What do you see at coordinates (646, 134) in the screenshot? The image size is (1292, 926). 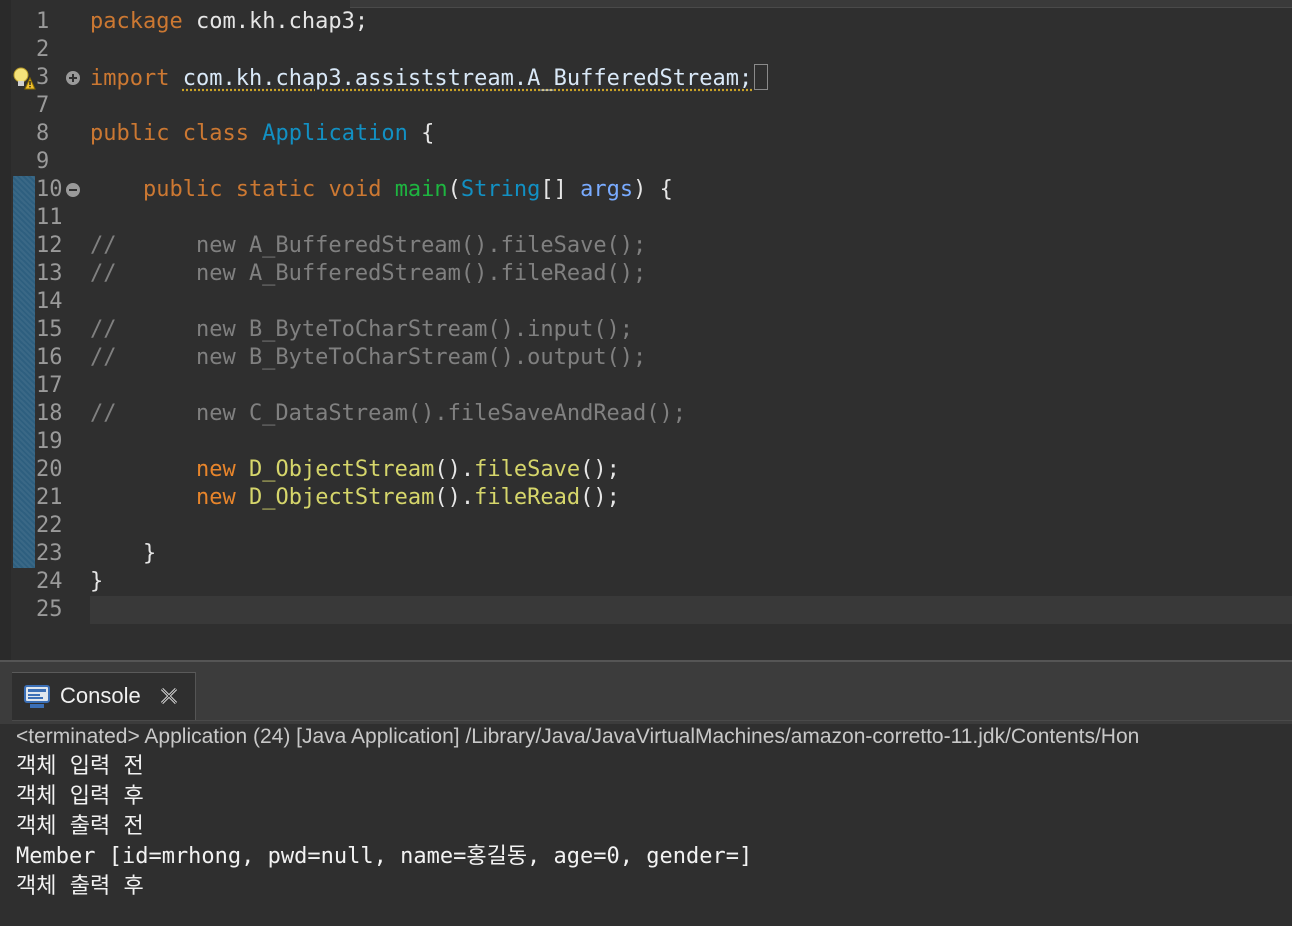 I see `code-line: 8 public class Application {` at bounding box center [646, 134].